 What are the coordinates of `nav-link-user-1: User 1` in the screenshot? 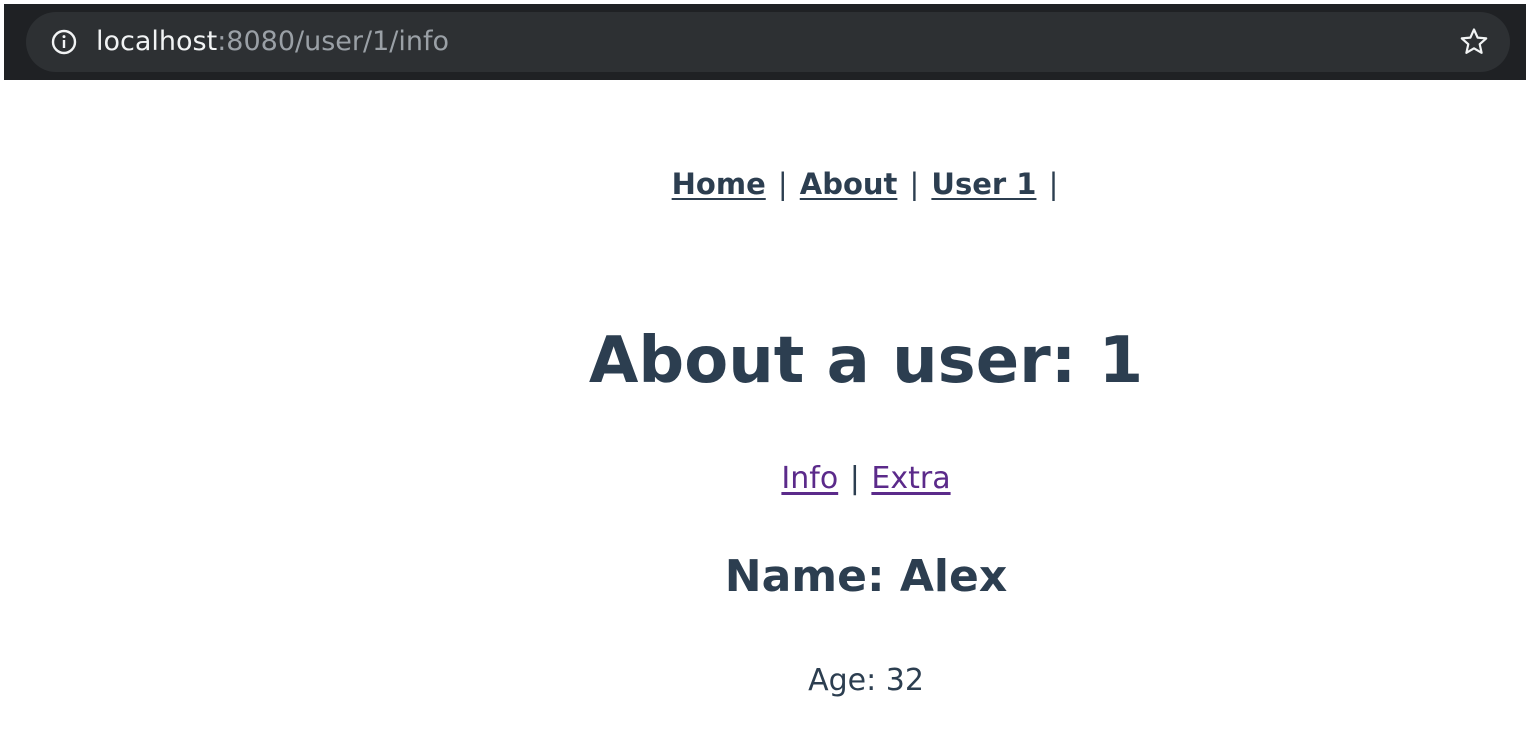 It's located at (983, 184).